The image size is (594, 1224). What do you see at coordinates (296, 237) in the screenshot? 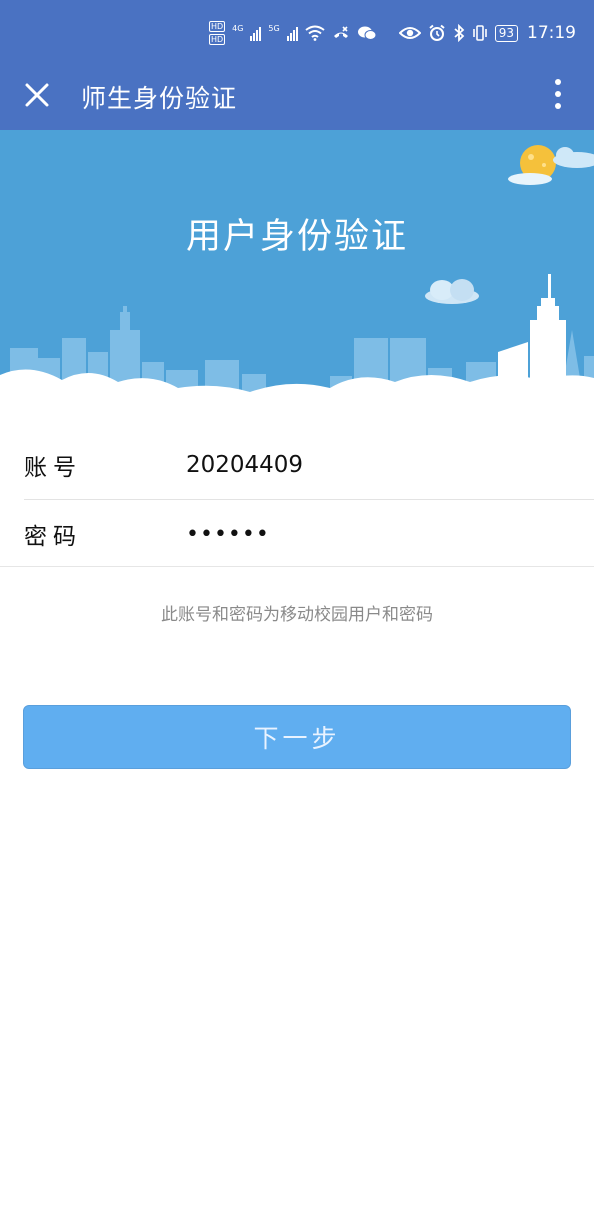
I see `banner-title: 用户身份验证` at bounding box center [296, 237].